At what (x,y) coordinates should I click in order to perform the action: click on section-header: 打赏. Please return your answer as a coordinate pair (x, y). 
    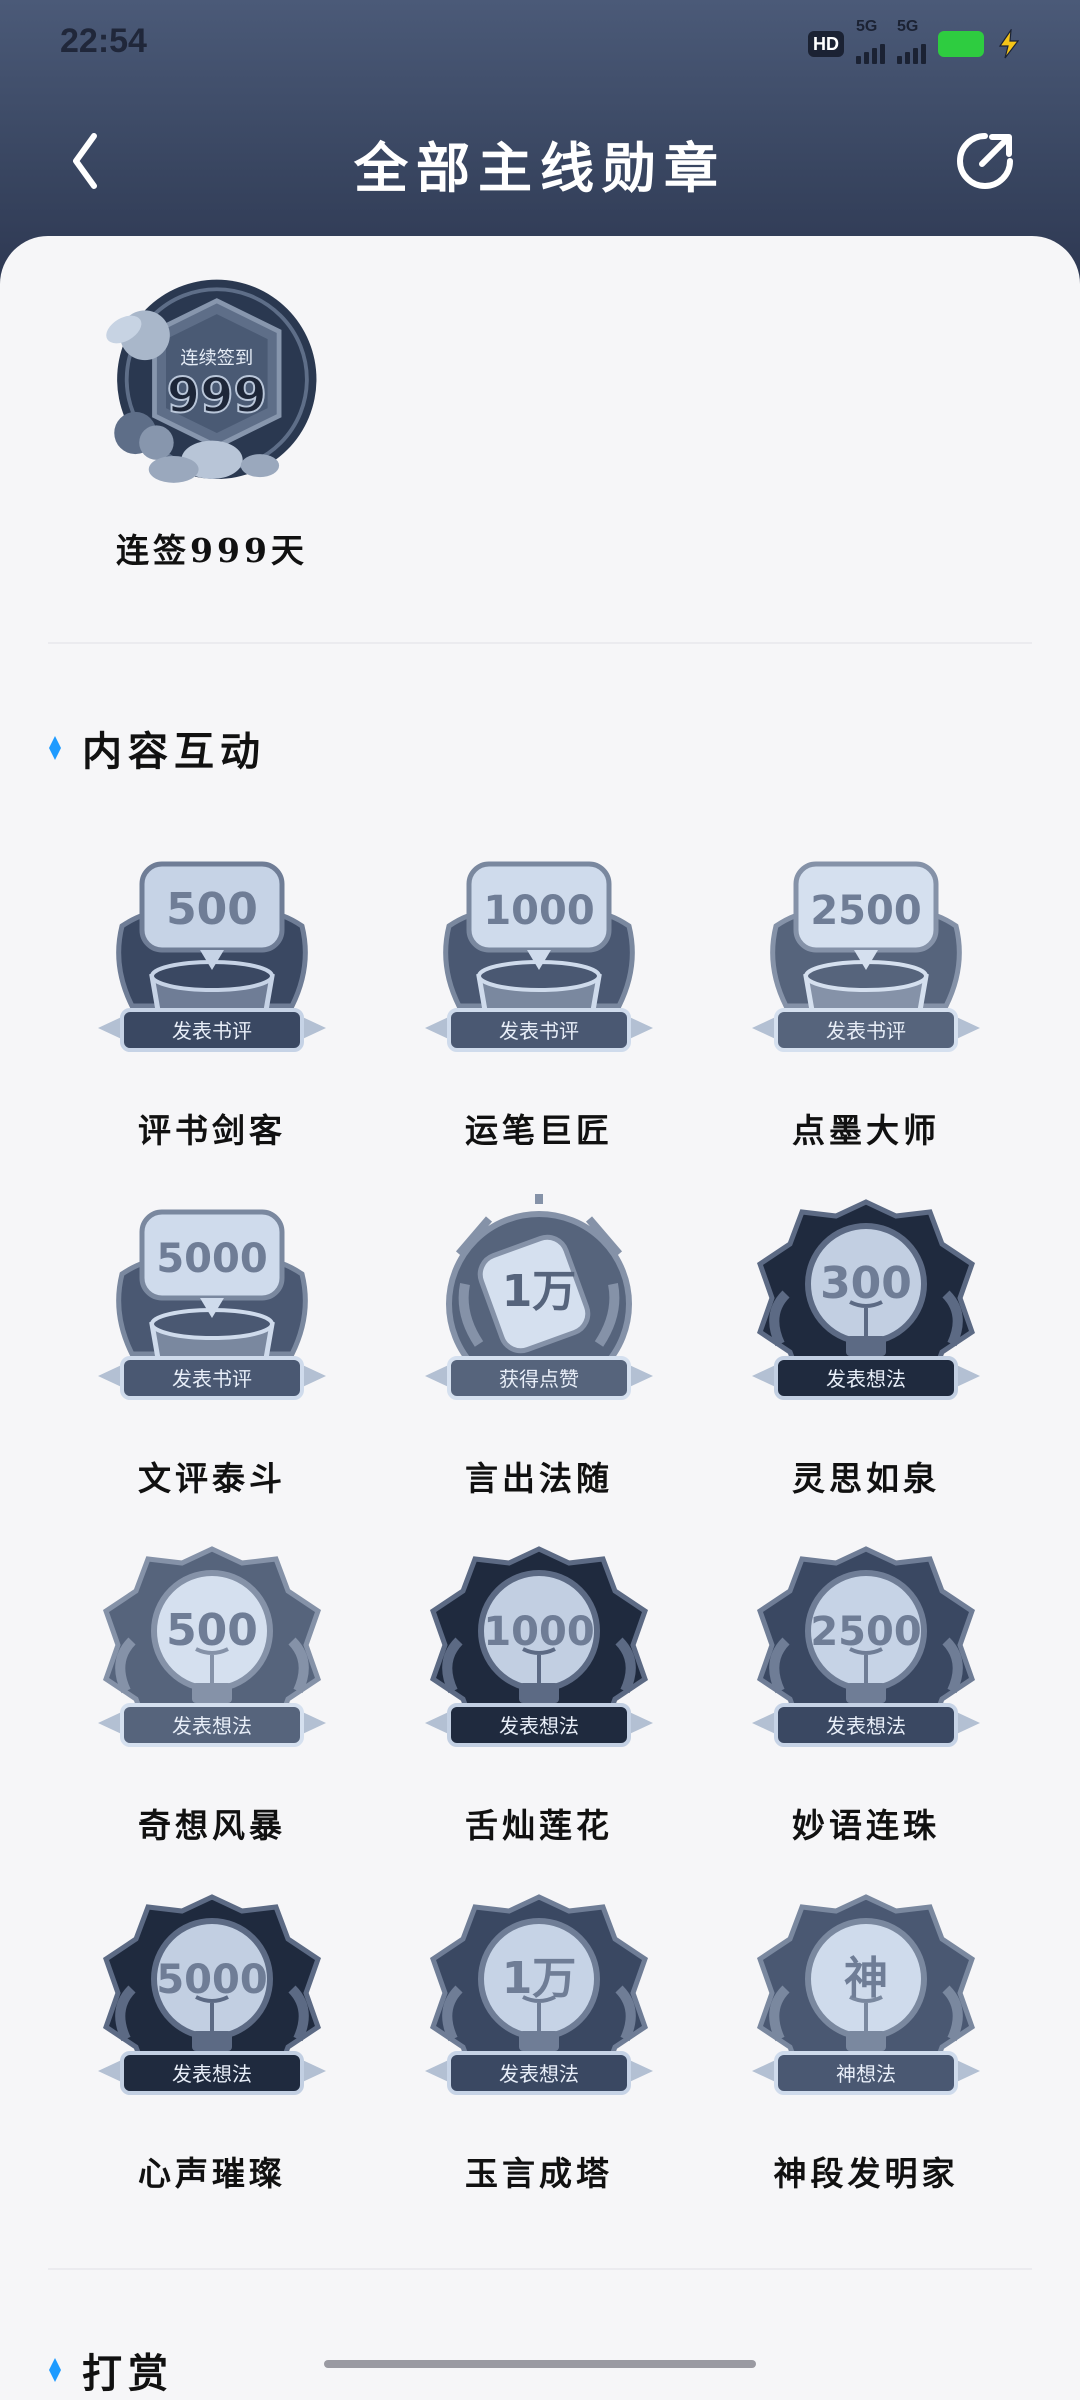
    Looking at the image, I should click on (111, 2370).